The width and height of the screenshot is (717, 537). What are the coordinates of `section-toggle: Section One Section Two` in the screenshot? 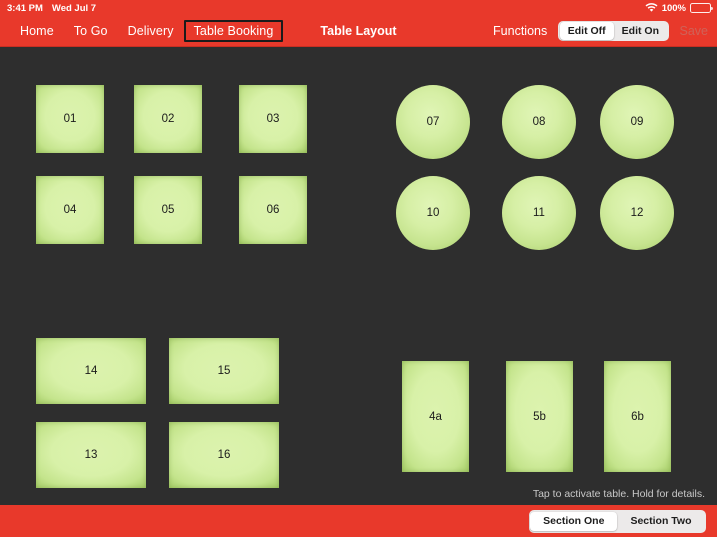 It's located at (617, 521).